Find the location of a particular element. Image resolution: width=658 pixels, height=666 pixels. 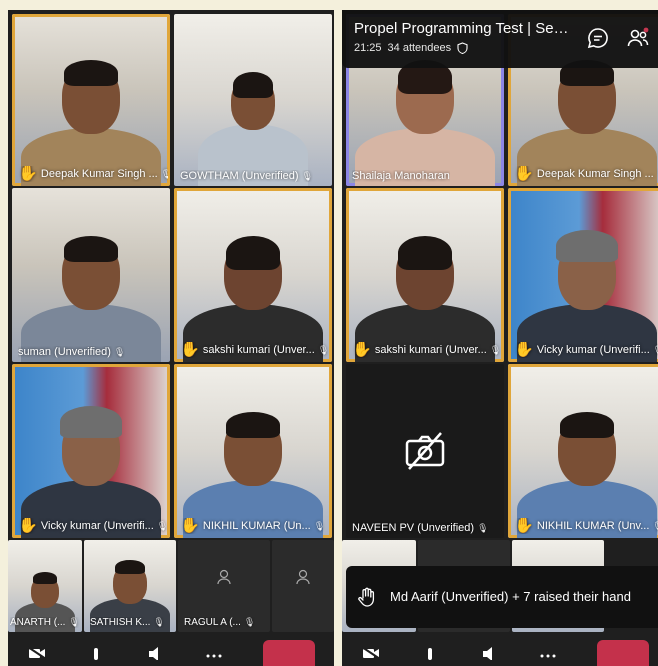

participant-tile: ANARTH (... 🎙 is located at coordinates (45, 586).